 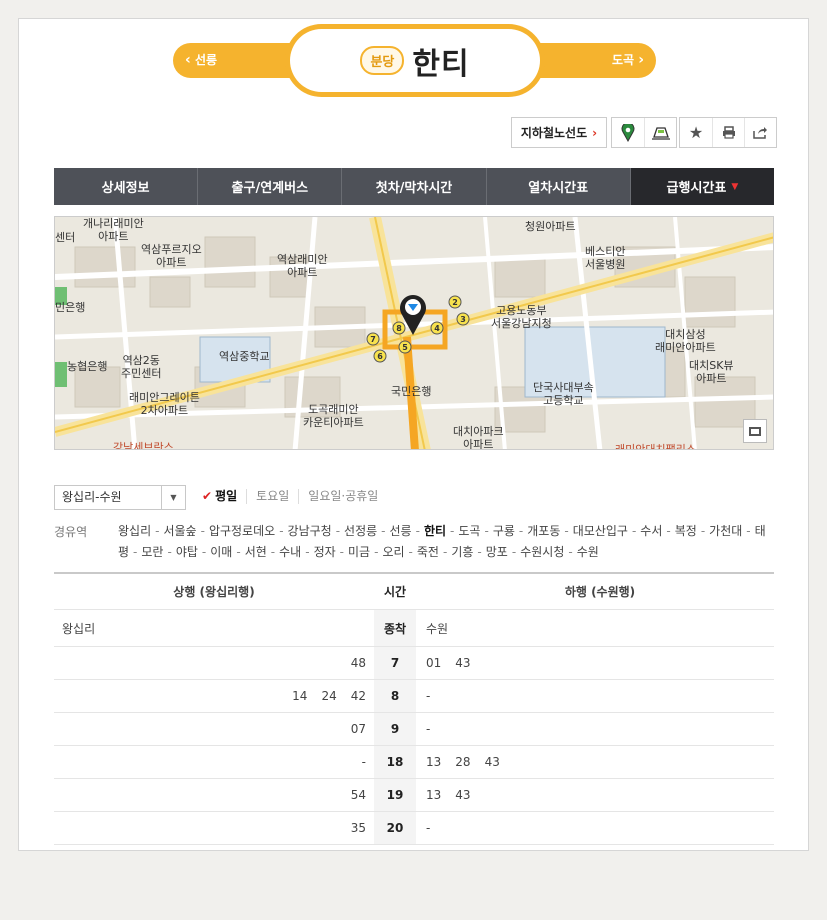 I want to click on day-tab-holiday: 일요일·공휴일, so click(x=342, y=496).